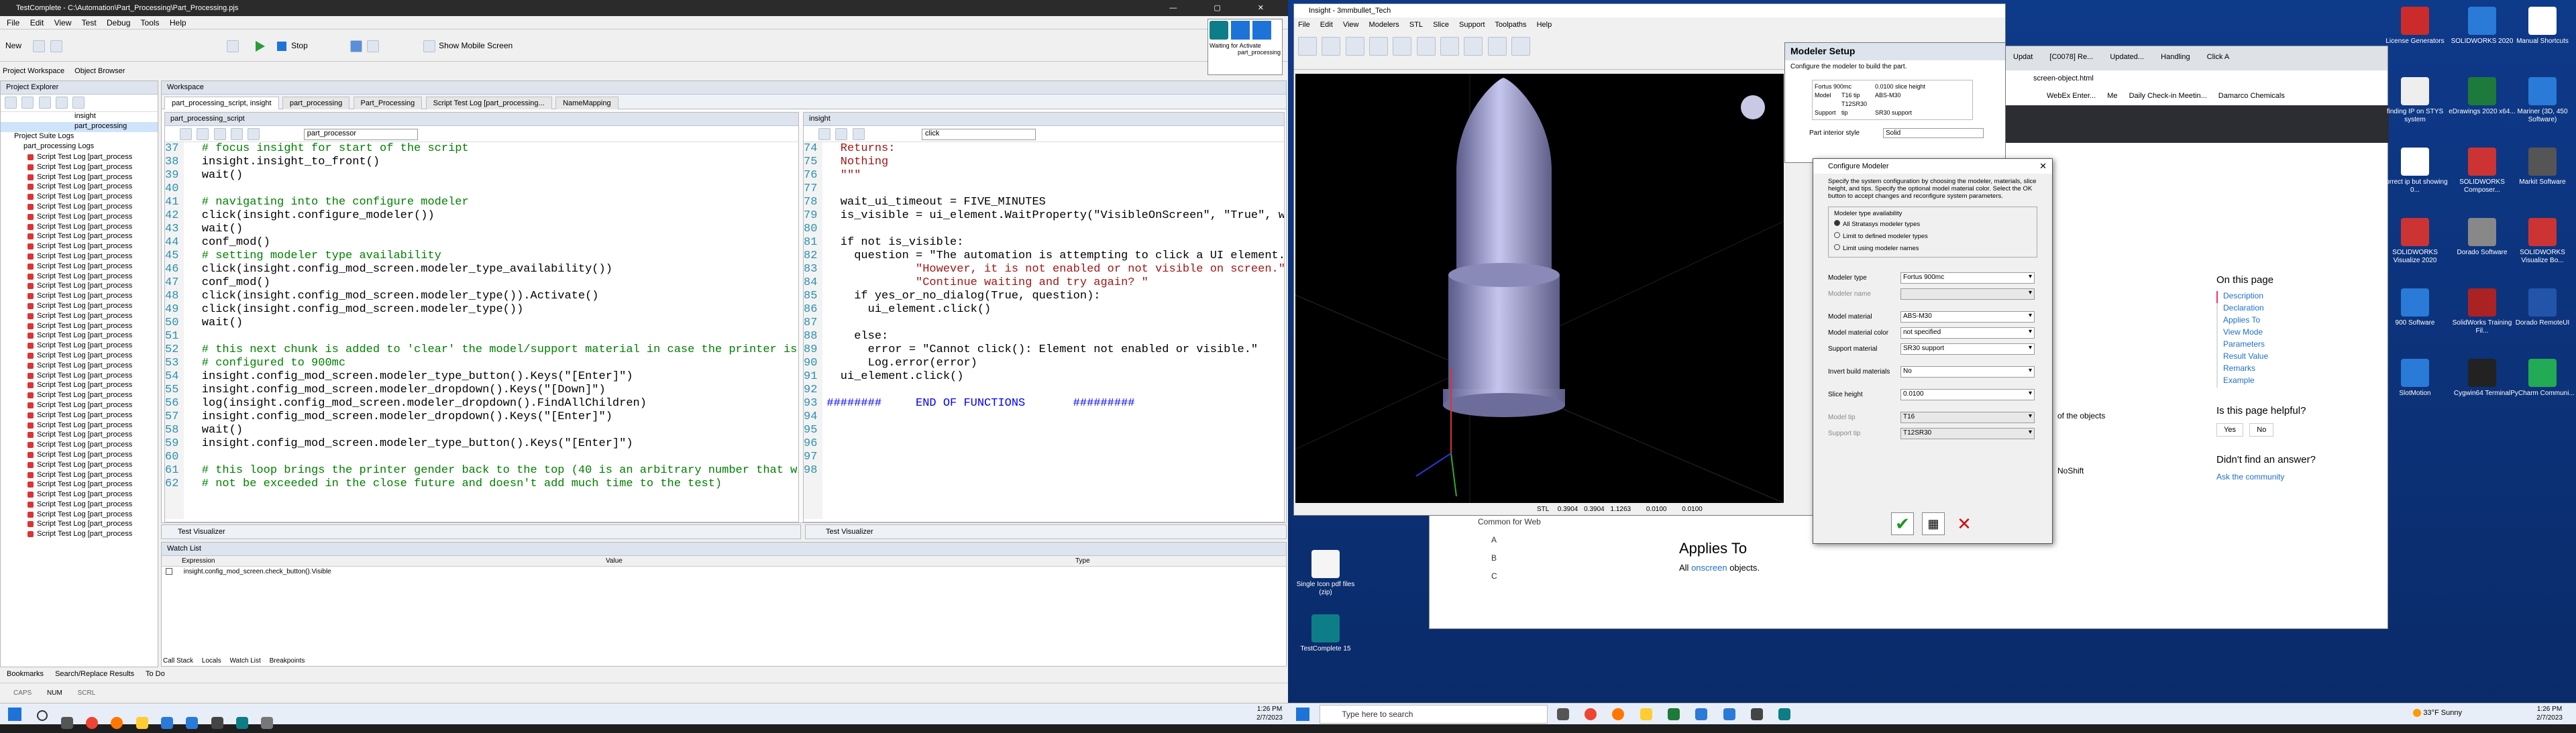 The width and height of the screenshot is (2576, 733). Describe the element at coordinates (118, 22) in the screenshot. I see `menu-debug: Debug` at that location.